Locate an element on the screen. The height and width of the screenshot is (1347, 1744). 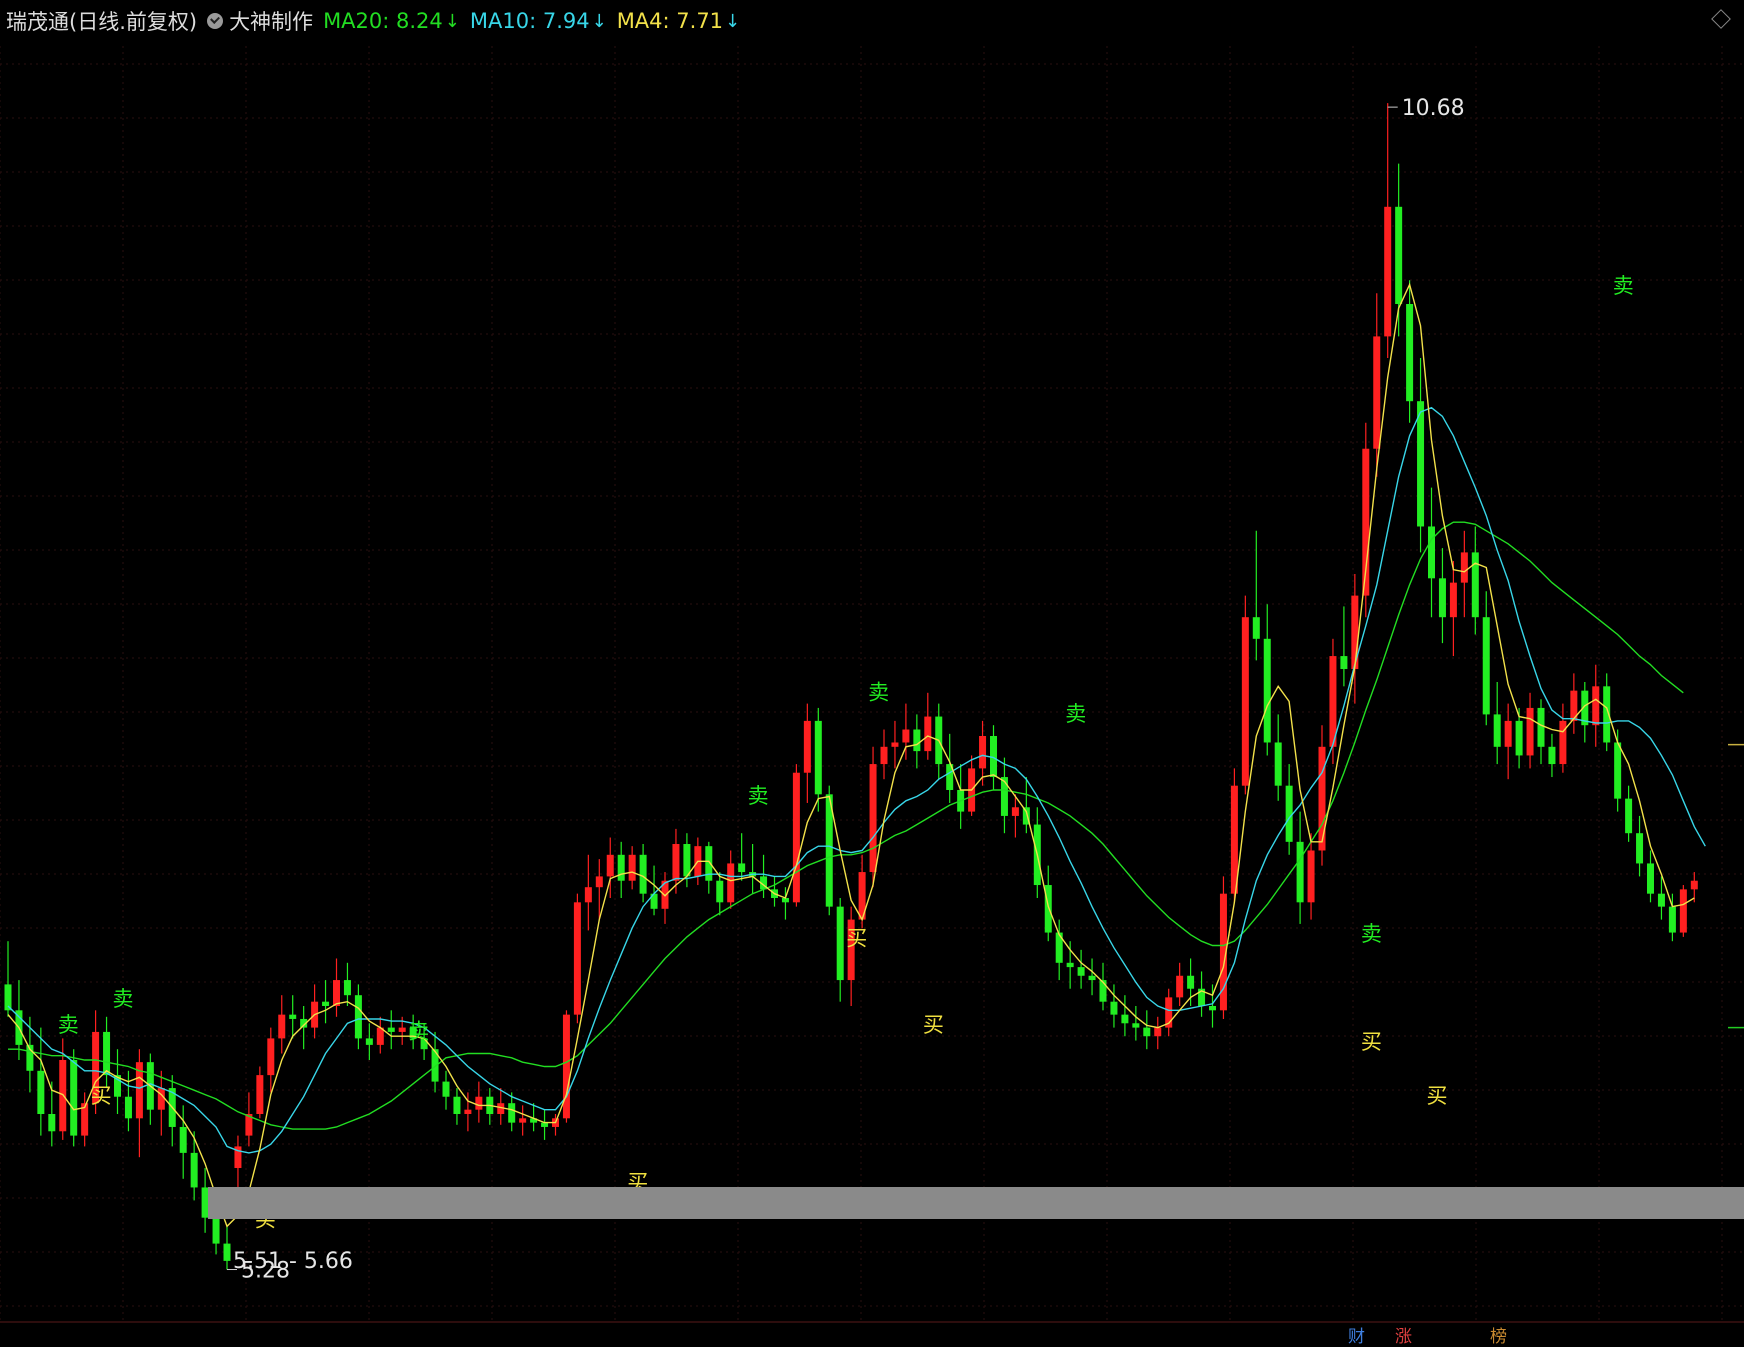
footer-tag-rank: 榜 is located at coordinates (1498, 1334).